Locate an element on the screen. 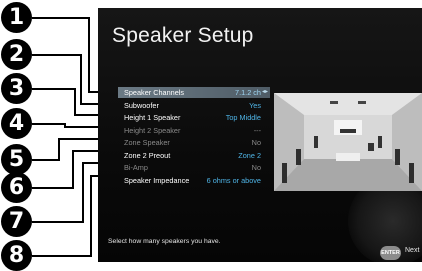 This screenshot has height=271, width=422. menu-item-label: Bi-Amp is located at coordinates (136, 167).